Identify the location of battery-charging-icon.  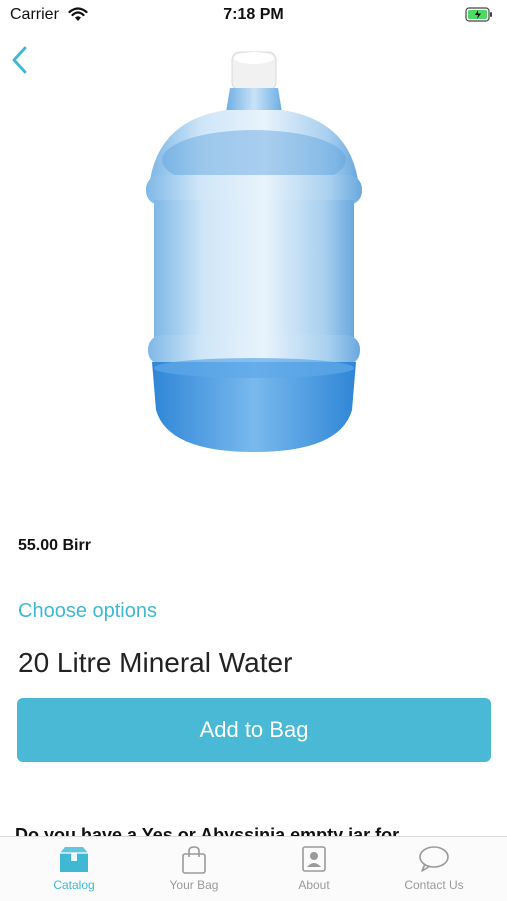
(478, 14).